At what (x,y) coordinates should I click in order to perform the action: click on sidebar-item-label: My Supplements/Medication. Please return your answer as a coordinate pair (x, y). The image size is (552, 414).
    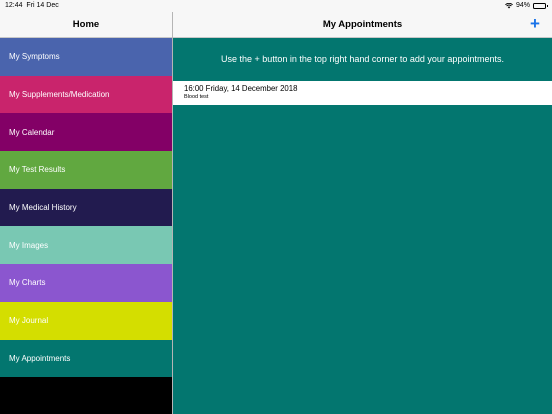
    Looking at the image, I should click on (59, 95).